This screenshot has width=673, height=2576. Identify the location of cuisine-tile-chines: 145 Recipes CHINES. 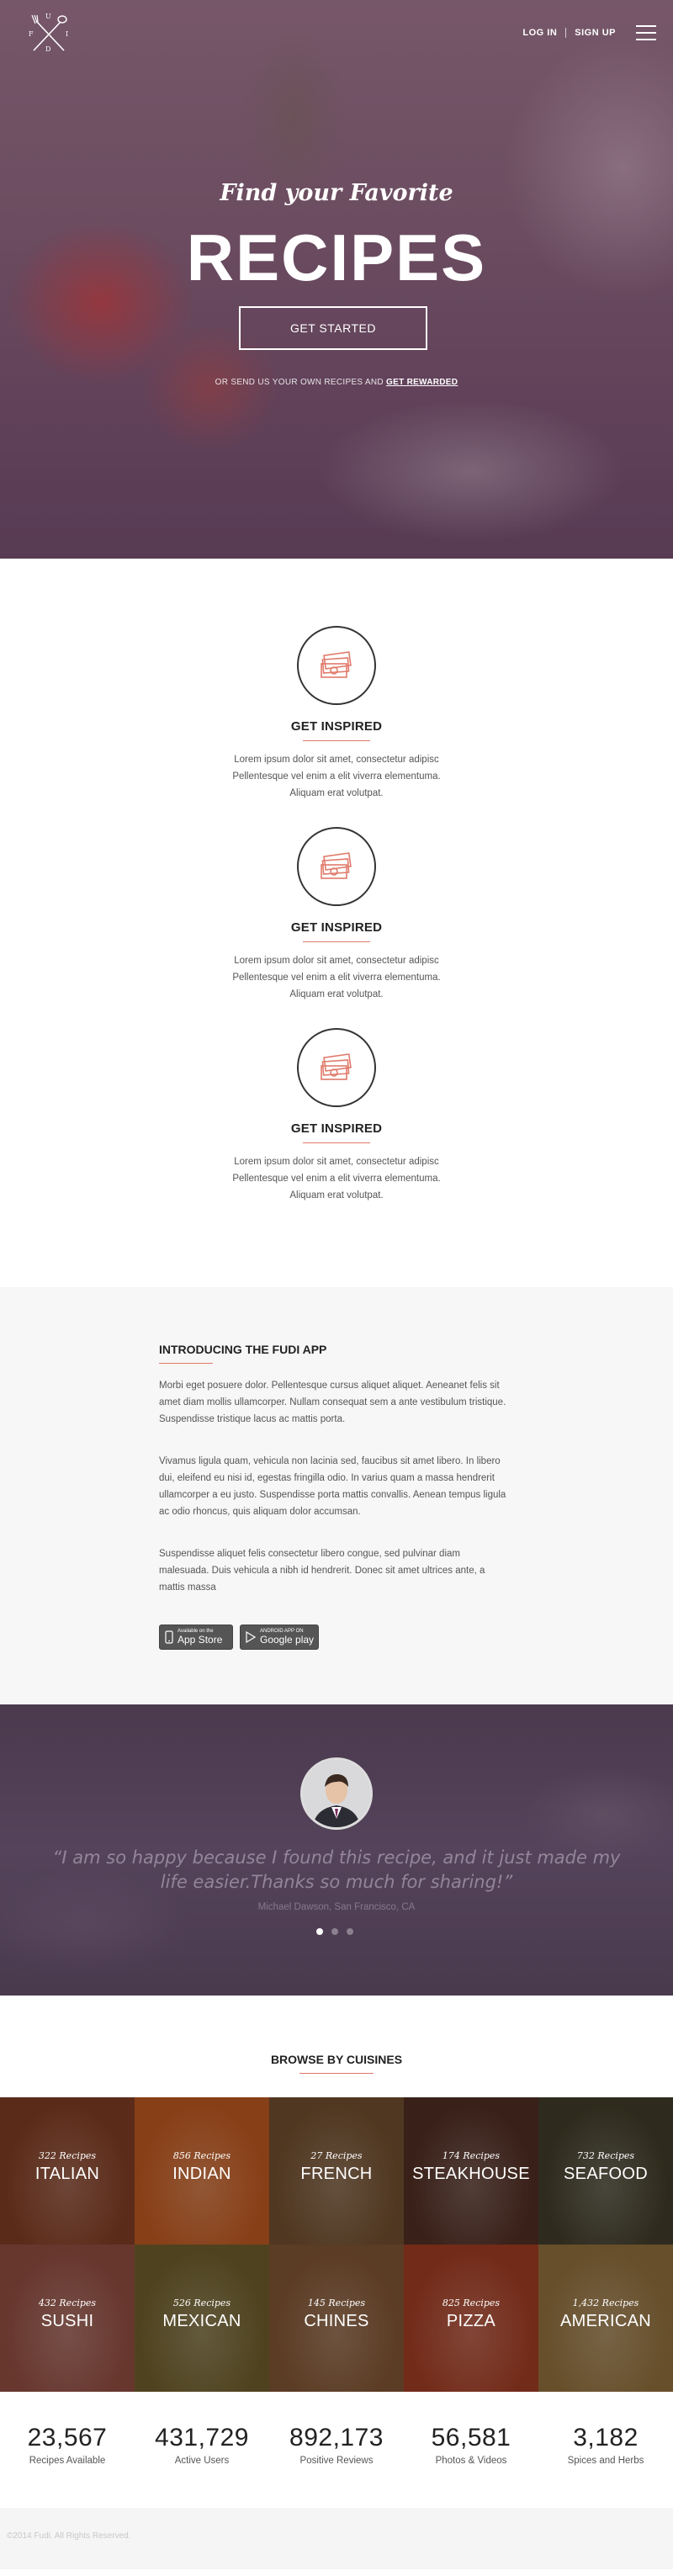
(336, 2318).